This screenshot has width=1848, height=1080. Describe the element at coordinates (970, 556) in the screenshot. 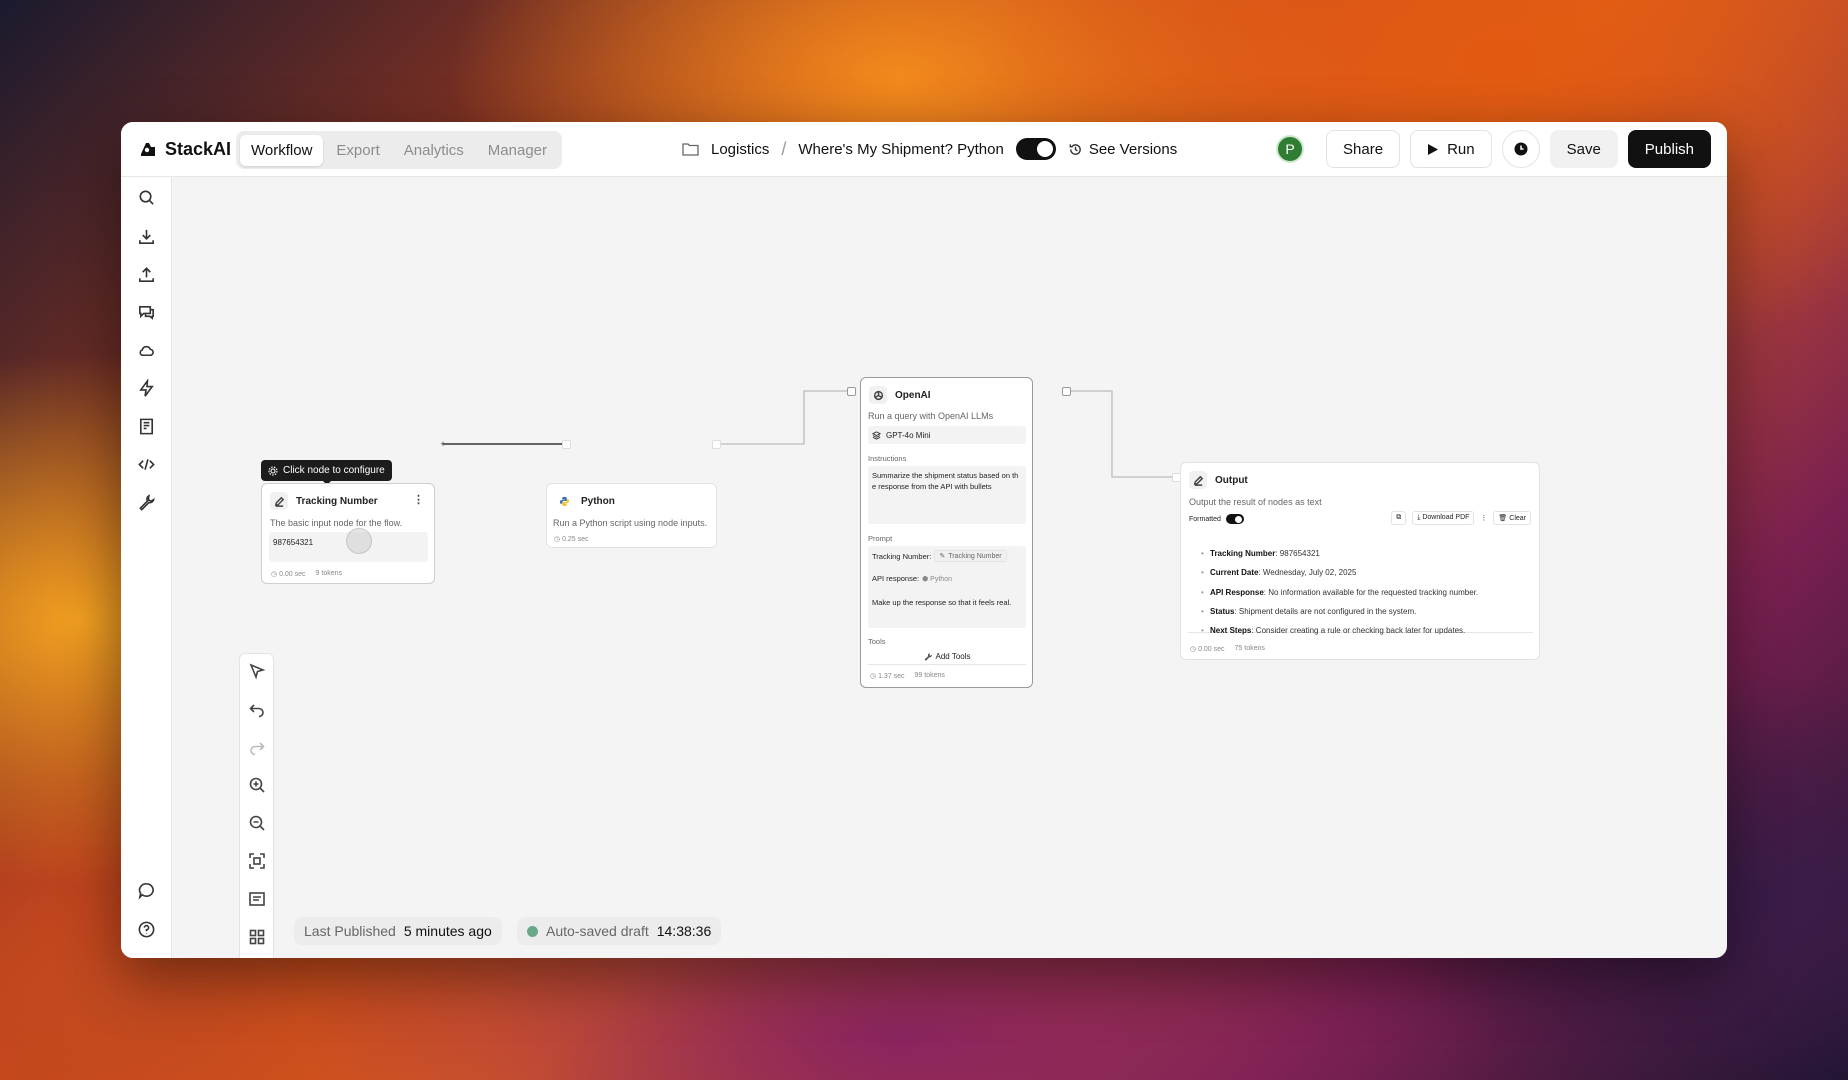

I see `variable-chip: ✎ Tracking Number` at that location.